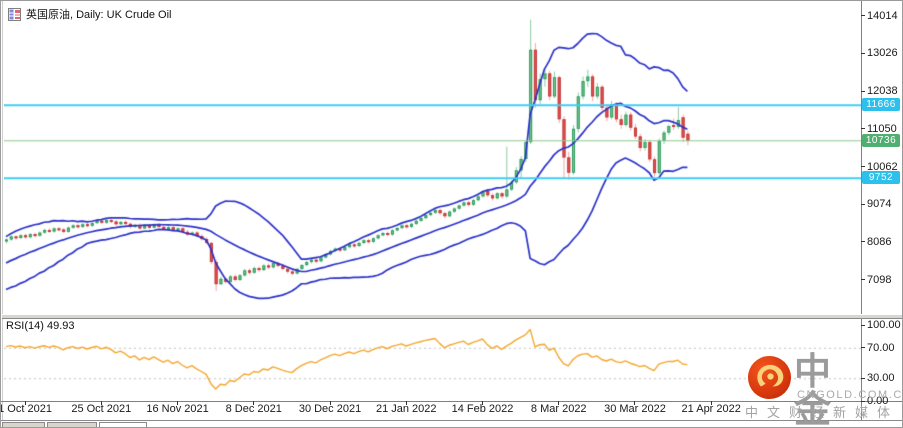  Describe the element at coordinates (861, 210) in the screenshot. I see `price-axis-line` at that location.